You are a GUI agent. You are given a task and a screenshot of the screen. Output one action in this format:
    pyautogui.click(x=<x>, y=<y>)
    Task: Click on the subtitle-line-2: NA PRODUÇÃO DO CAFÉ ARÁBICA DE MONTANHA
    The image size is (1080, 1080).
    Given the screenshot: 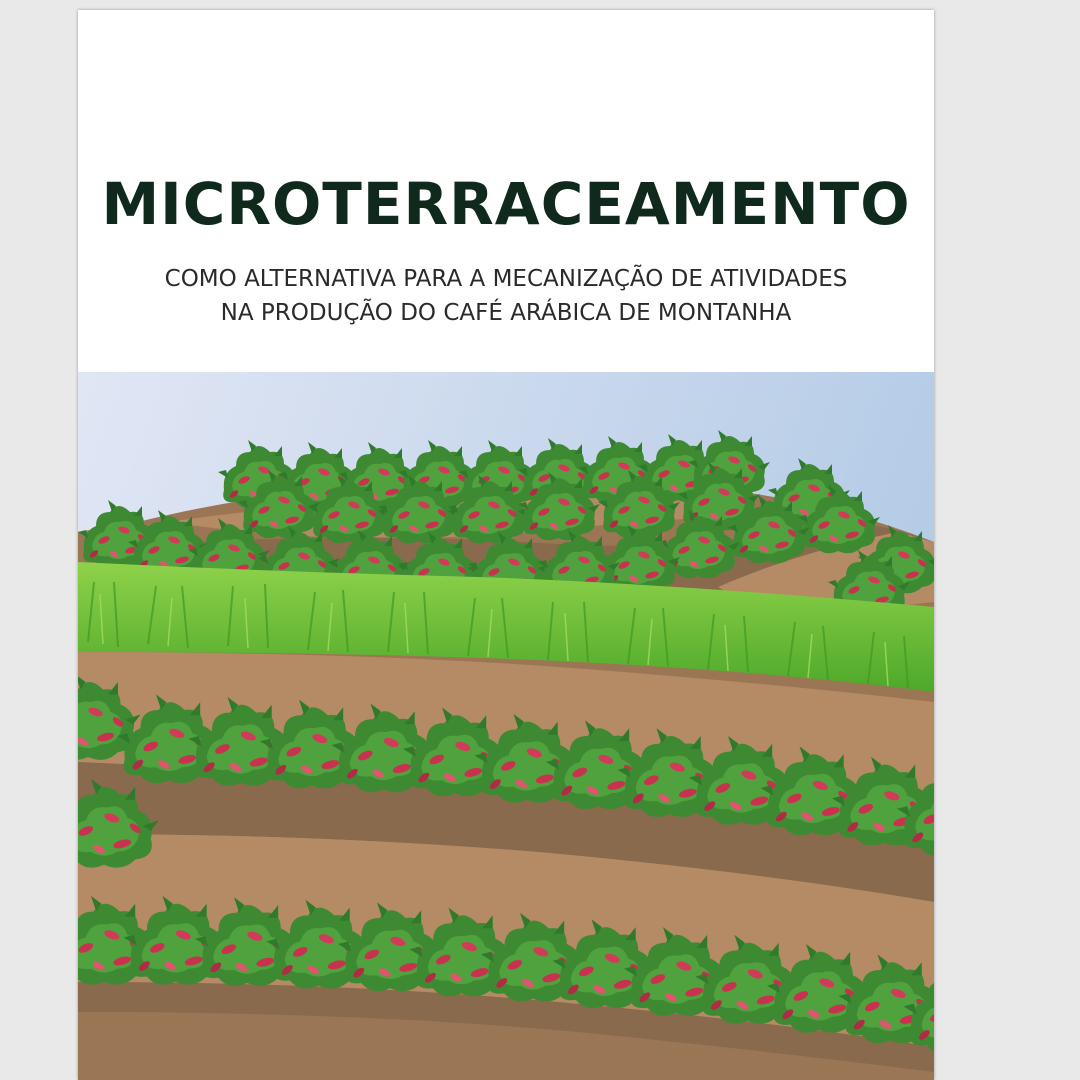 What is the action you would take?
    pyautogui.click(x=506, y=313)
    